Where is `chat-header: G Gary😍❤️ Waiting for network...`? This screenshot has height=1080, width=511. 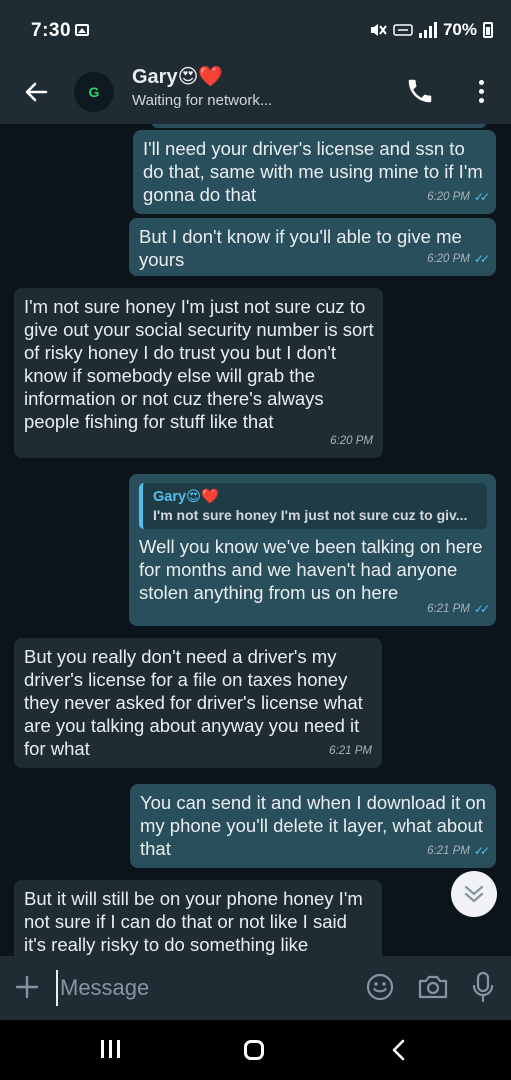 chat-header: G Gary😍❤️ Waiting for network... is located at coordinates (255, 91).